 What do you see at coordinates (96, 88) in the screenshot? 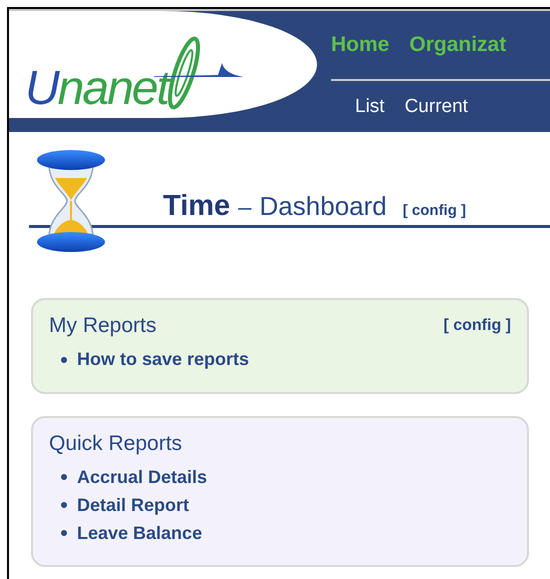
I see `logo-text: Unanet` at bounding box center [96, 88].